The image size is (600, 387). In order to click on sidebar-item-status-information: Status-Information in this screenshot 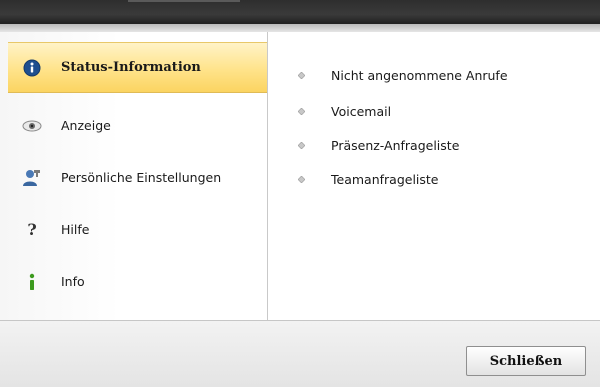, I will do `click(137, 67)`.